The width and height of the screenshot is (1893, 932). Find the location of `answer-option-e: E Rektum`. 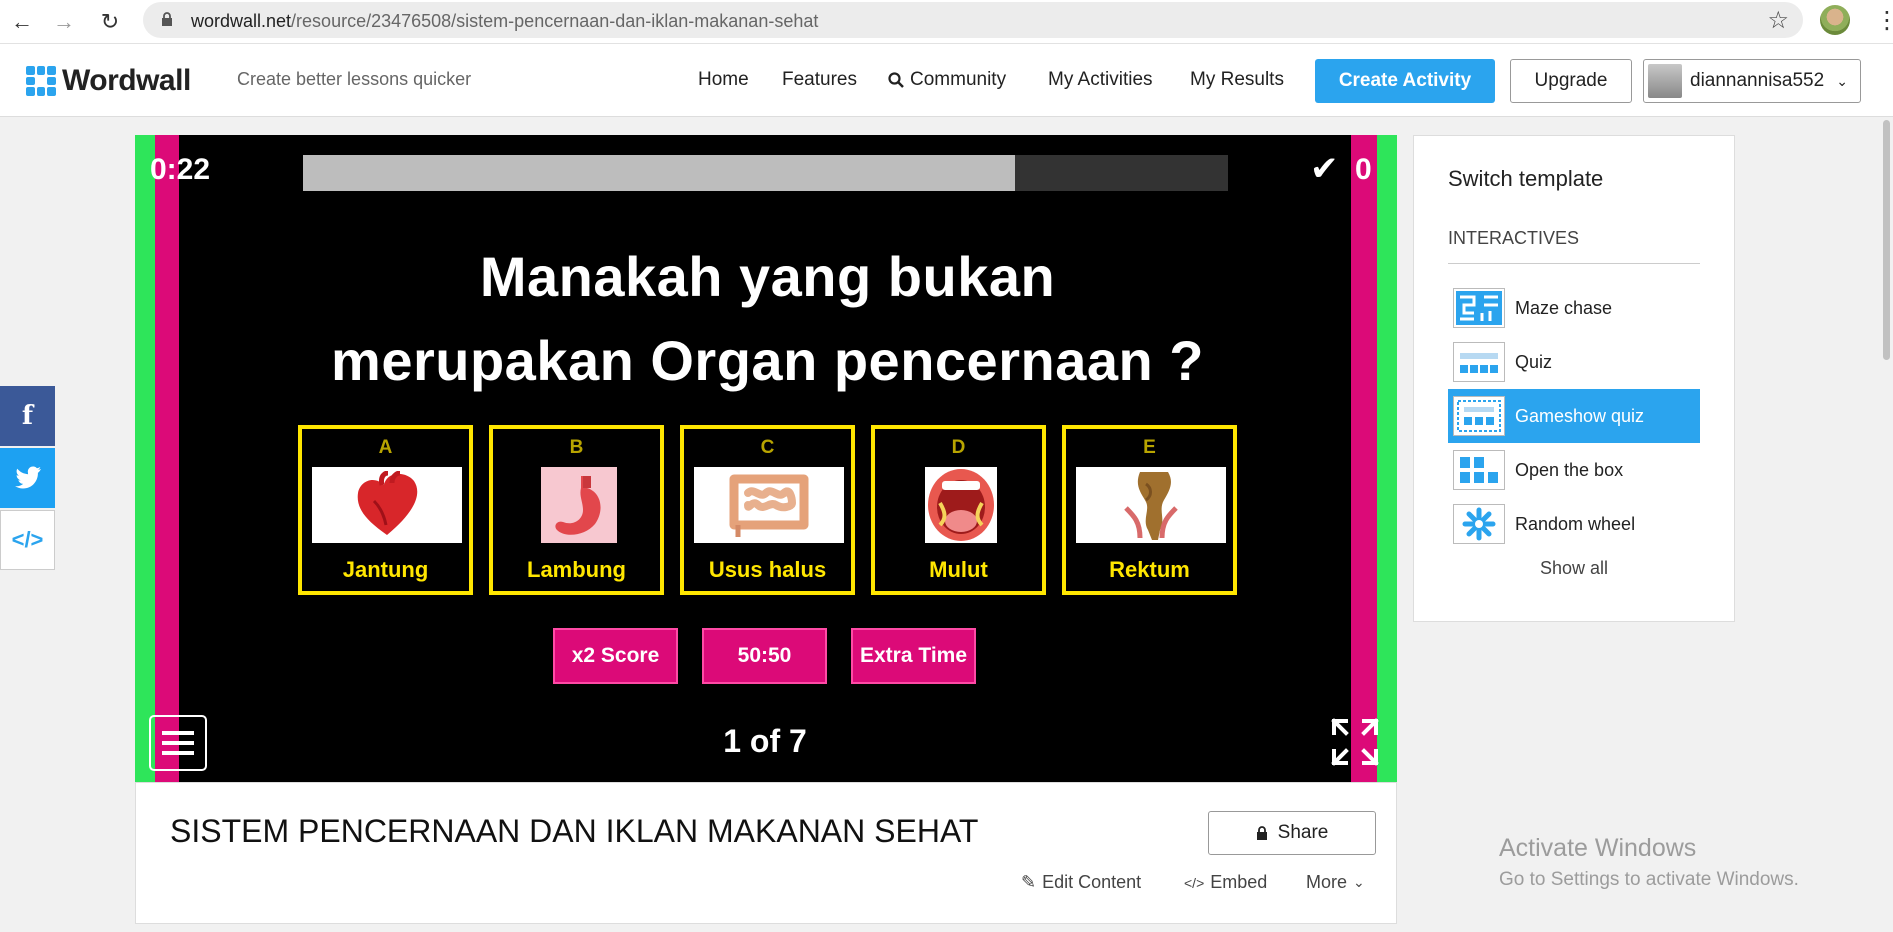

answer-option-e: E Rektum is located at coordinates (1149, 510).